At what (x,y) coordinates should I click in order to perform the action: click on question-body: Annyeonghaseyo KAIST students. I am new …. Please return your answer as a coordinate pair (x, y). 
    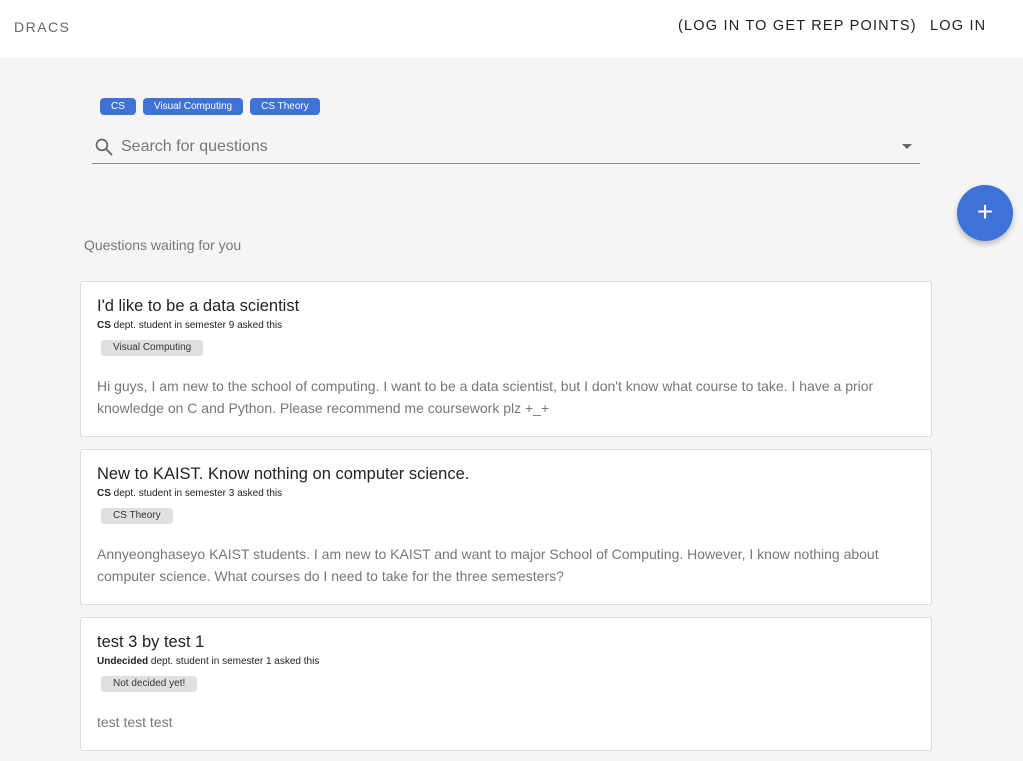
    Looking at the image, I should click on (488, 565).